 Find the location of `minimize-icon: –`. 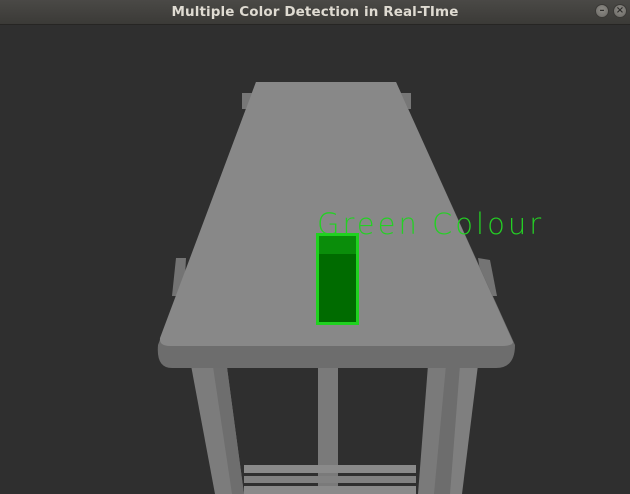

minimize-icon: – is located at coordinates (602, 10).